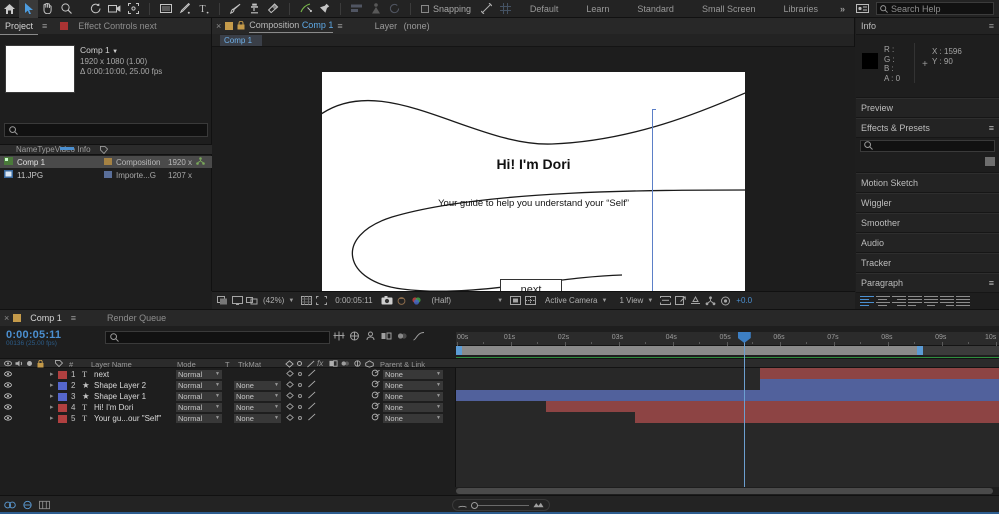 This screenshot has width=999, height=514. Describe the element at coordinates (249, 364) in the screenshot. I see `col-trkmat: TrkMat` at that location.